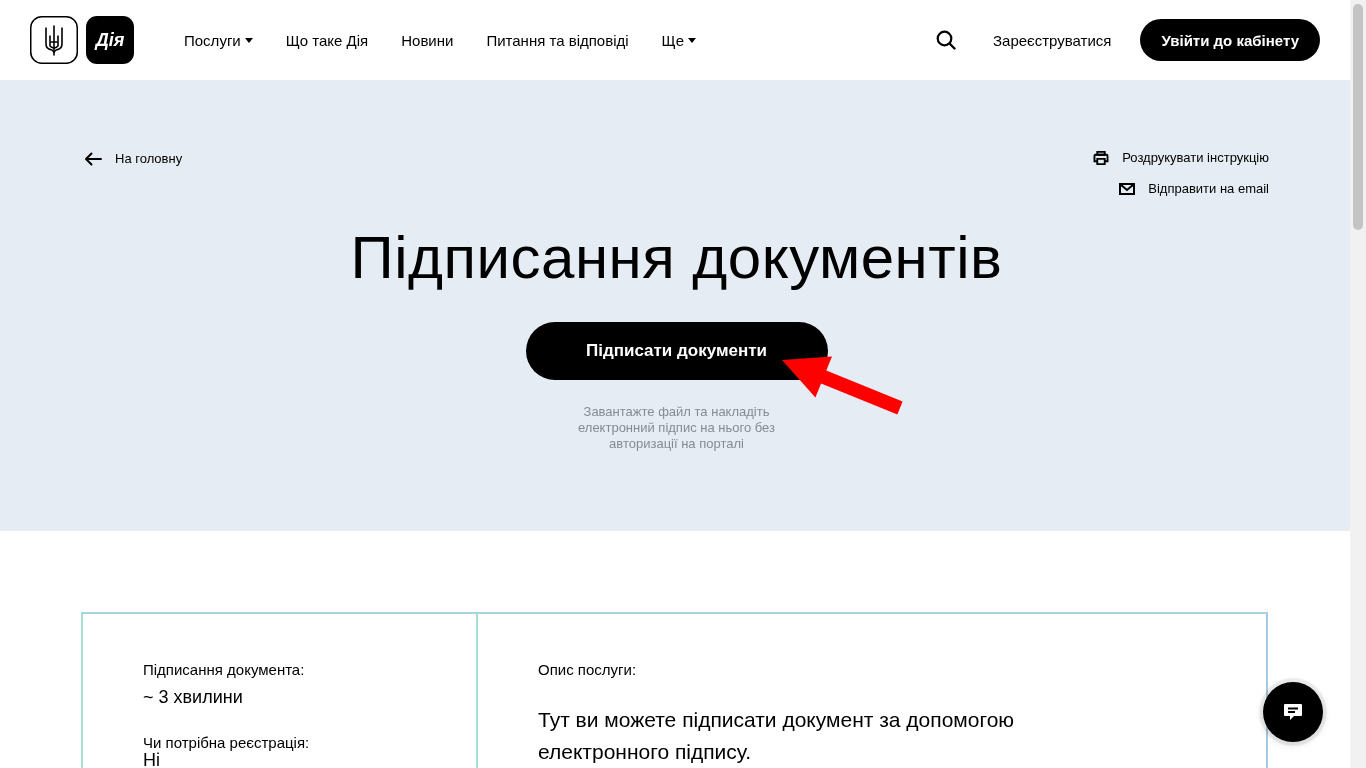  I want to click on printer-icon, so click(1101, 158).